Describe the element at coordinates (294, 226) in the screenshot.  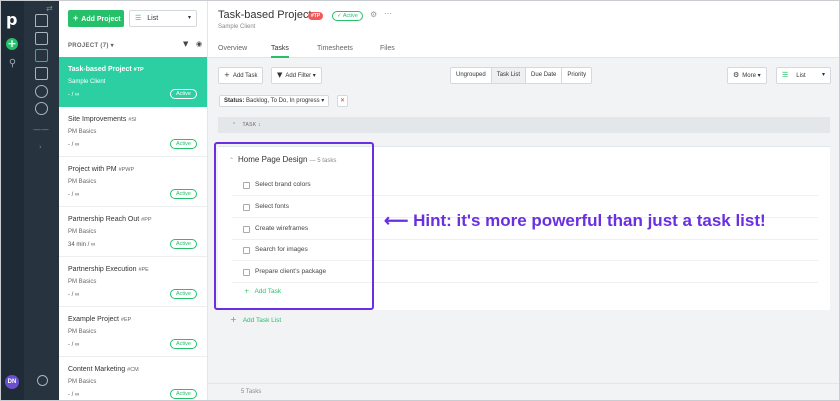
I see `highlight-box` at that location.